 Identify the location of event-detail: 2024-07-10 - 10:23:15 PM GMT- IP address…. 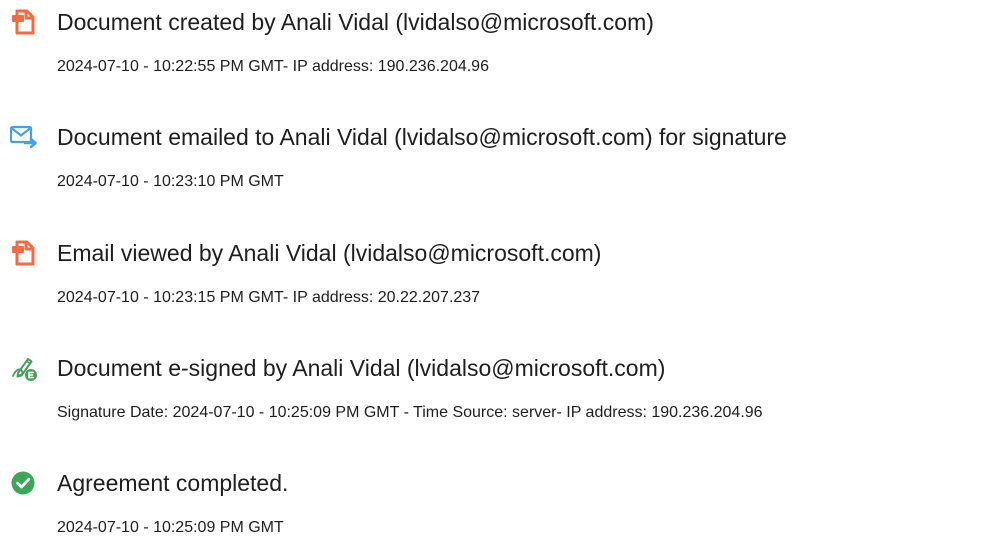
(269, 297).